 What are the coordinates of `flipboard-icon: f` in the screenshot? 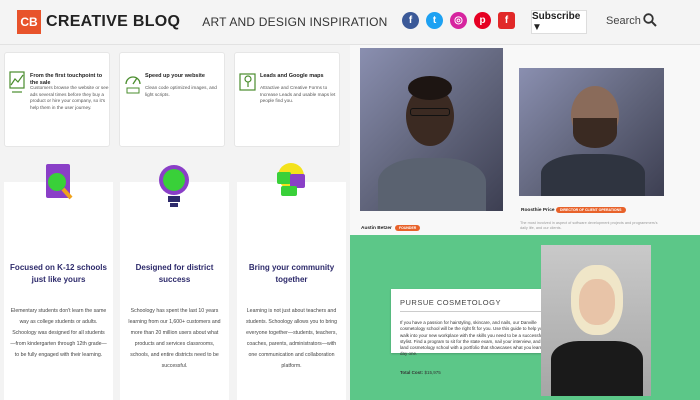 It's located at (506, 20).